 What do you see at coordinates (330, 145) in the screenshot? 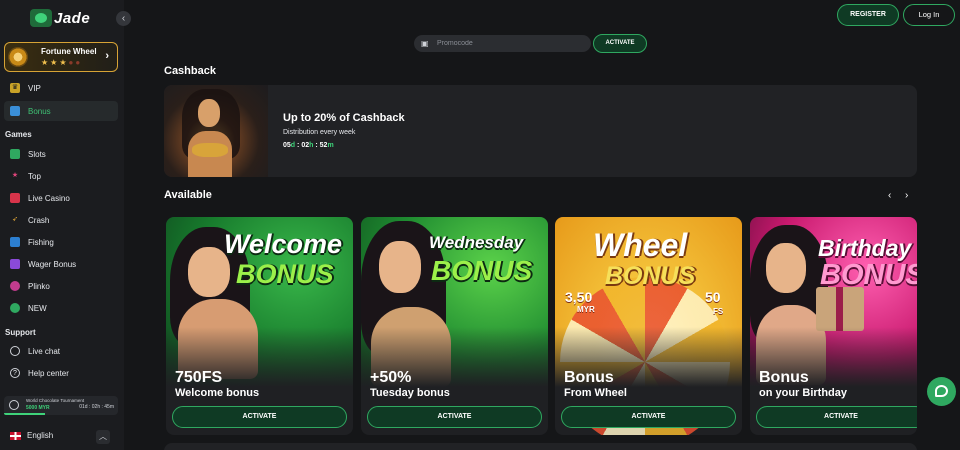
I see `timer-minutes-unit: m` at bounding box center [330, 145].